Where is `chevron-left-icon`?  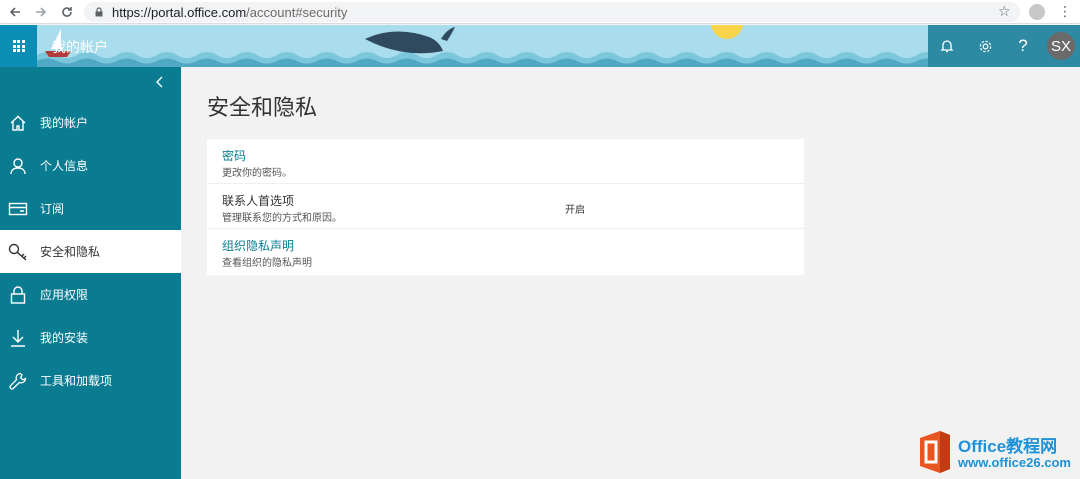
chevron-left-icon is located at coordinates (159, 82).